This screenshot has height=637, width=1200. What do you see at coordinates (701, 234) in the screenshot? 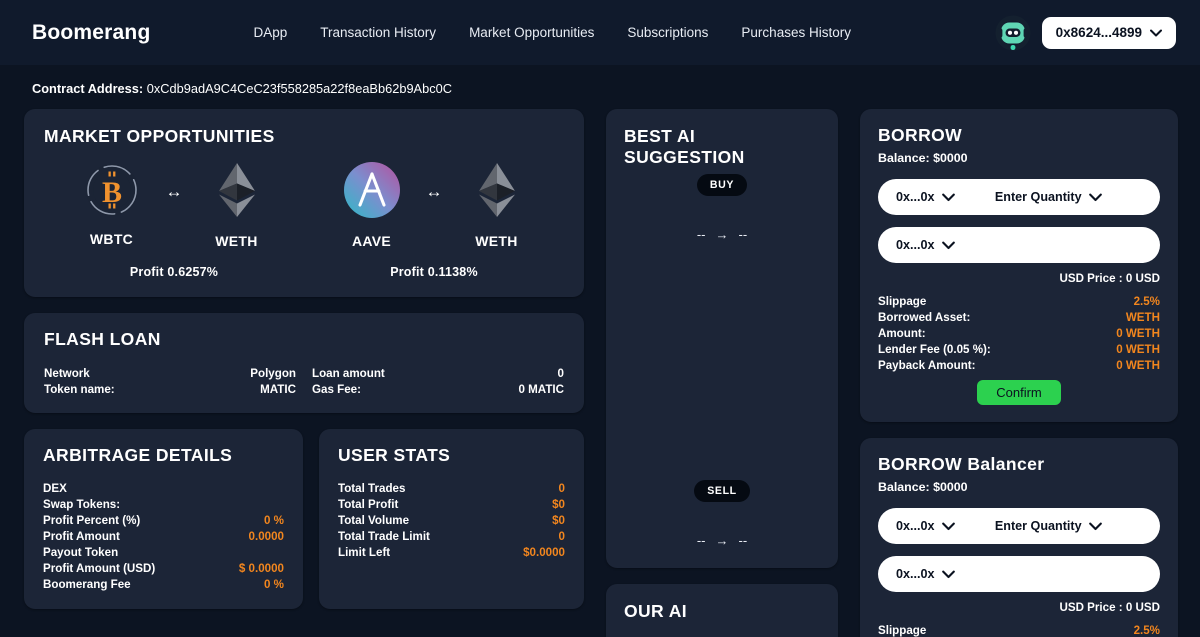
I see `buy-route-from: --` at bounding box center [701, 234].